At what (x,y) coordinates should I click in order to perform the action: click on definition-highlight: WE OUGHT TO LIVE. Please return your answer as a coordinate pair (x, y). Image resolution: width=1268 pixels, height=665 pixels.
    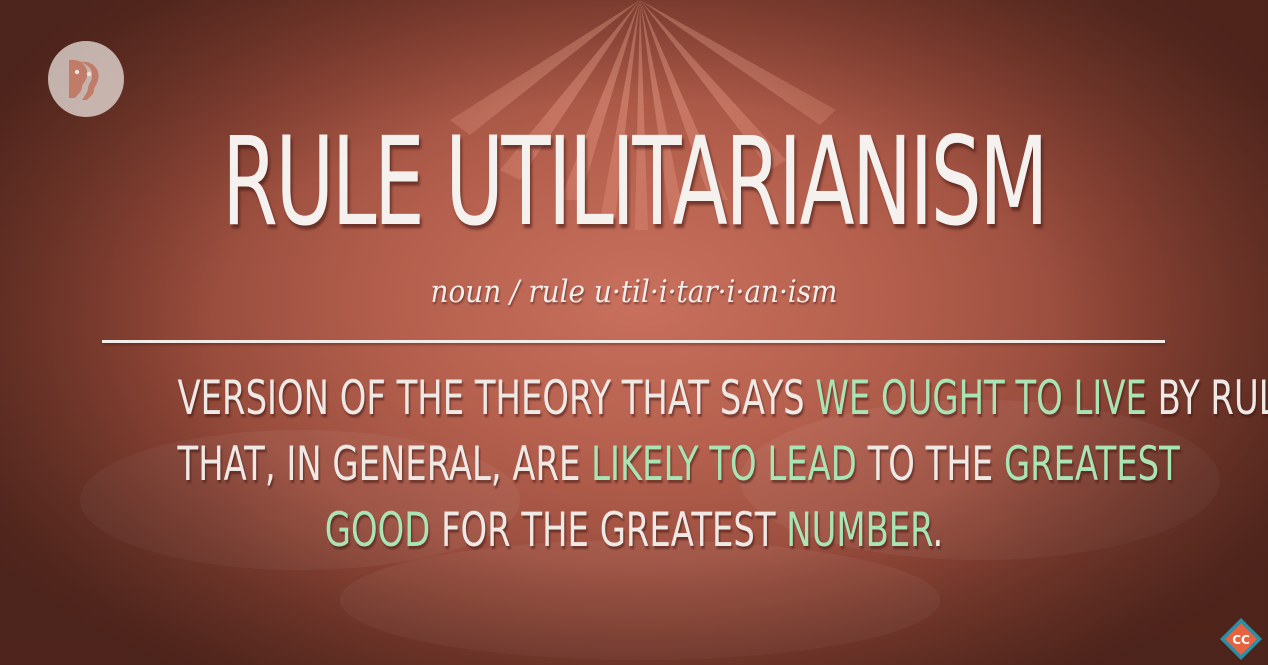
    Looking at the image, I should click on (981, 398).